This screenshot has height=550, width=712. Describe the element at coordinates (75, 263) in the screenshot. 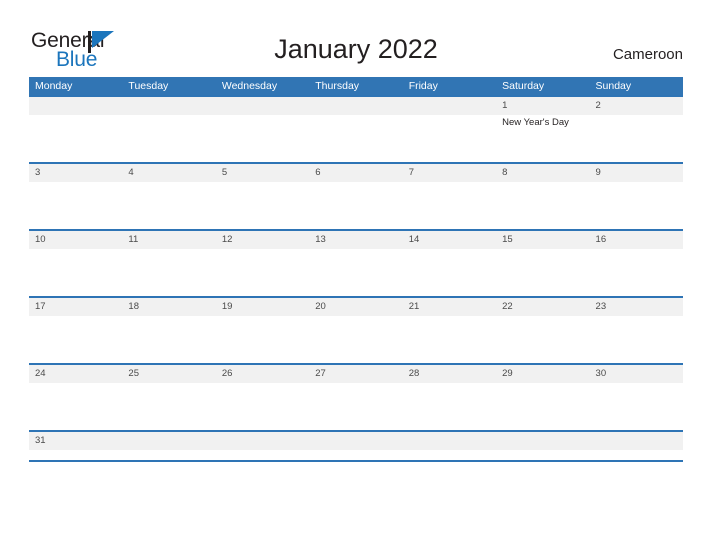

I see `day-cell: 10` at that location.